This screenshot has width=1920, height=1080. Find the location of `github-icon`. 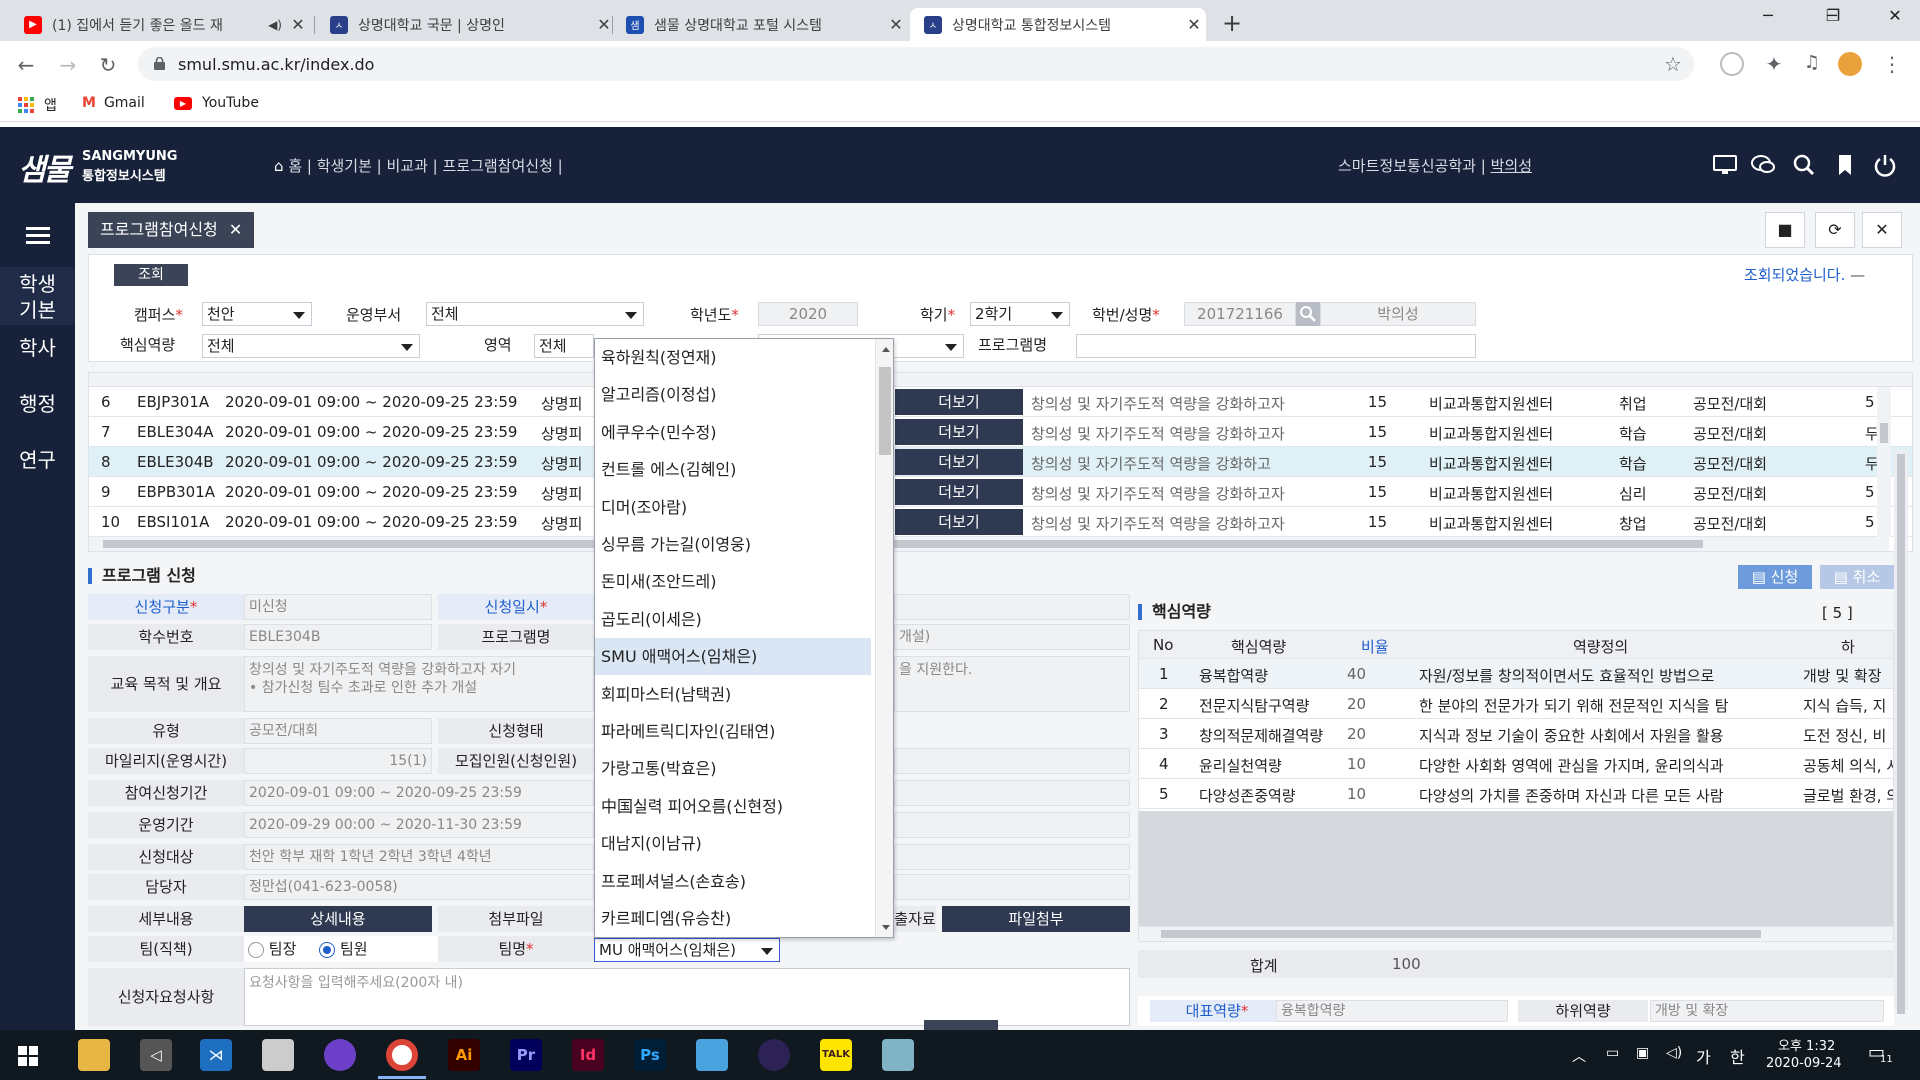

github-icon is located at coordinates (340, 1055).